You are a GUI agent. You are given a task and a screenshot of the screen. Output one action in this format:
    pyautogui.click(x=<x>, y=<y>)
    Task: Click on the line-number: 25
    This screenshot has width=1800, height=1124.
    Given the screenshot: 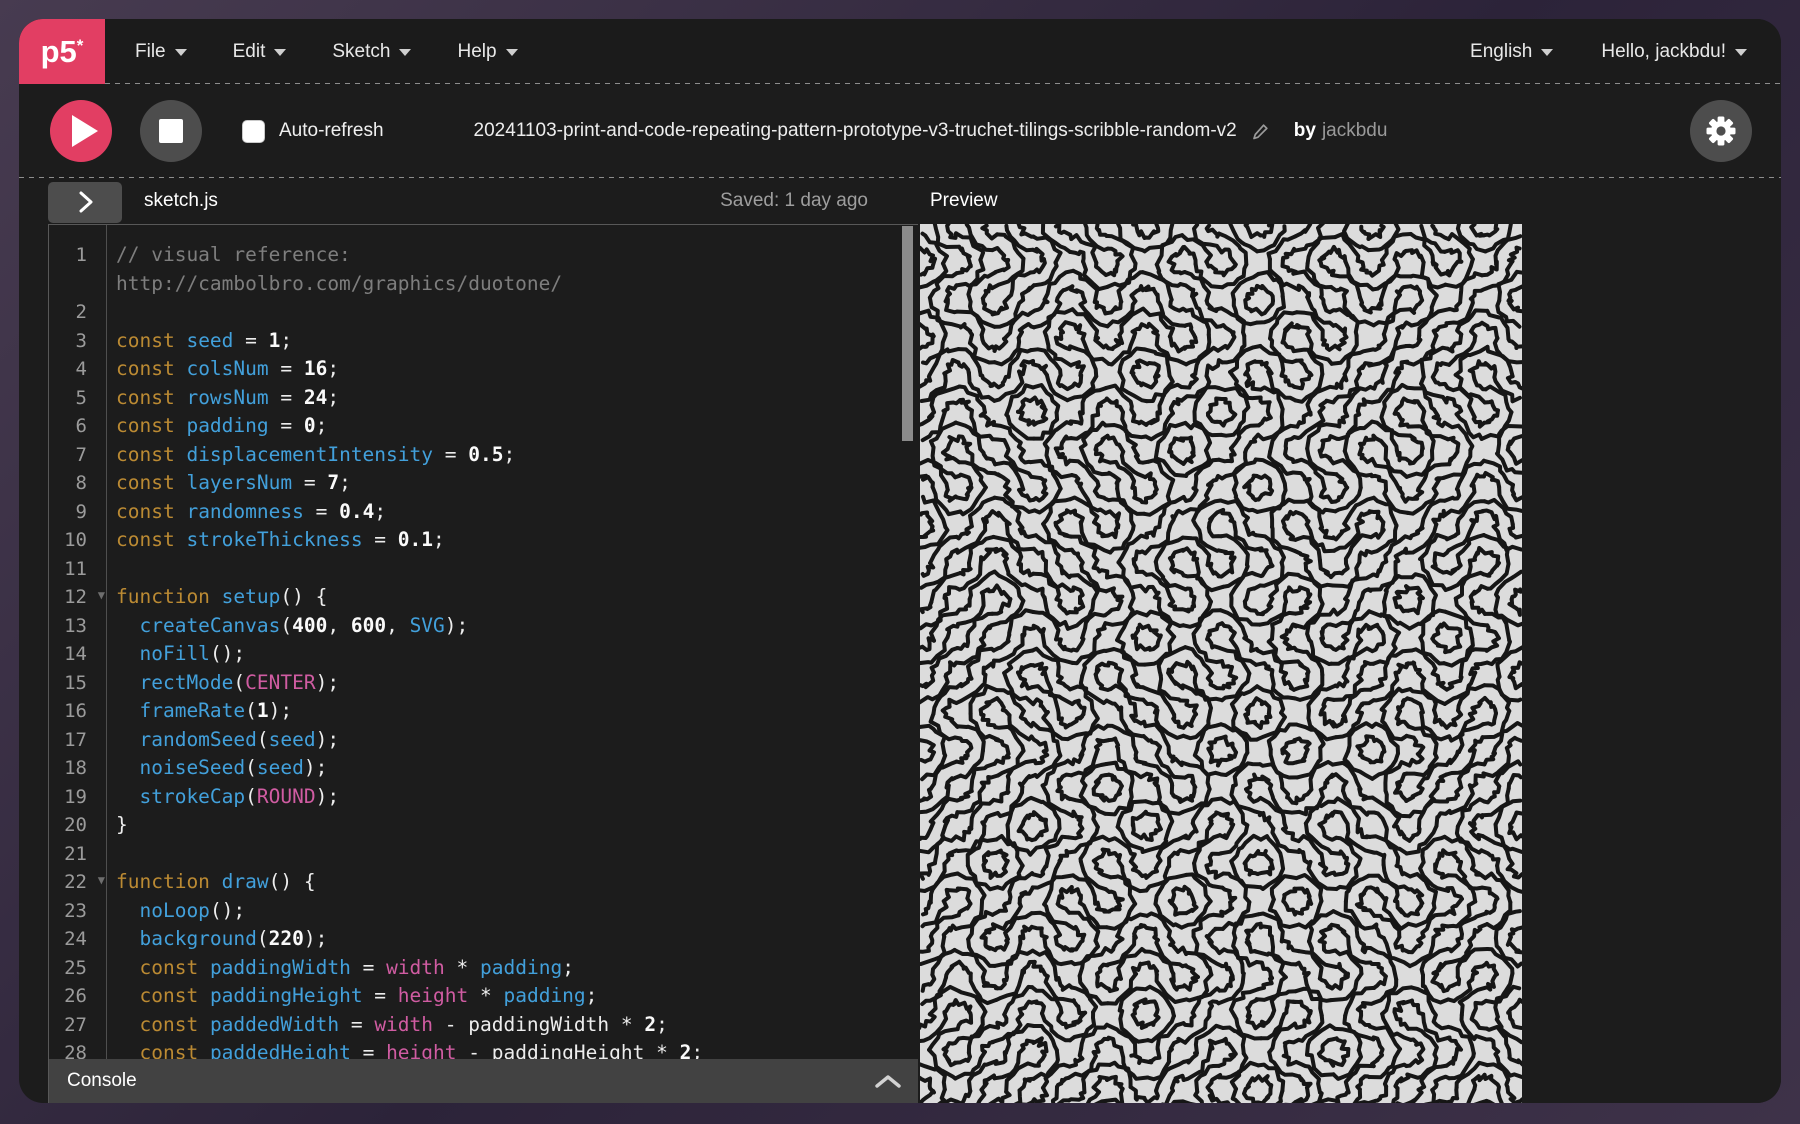 What is the action you would take?
    pyautogui.click(x=75, y=967)
    